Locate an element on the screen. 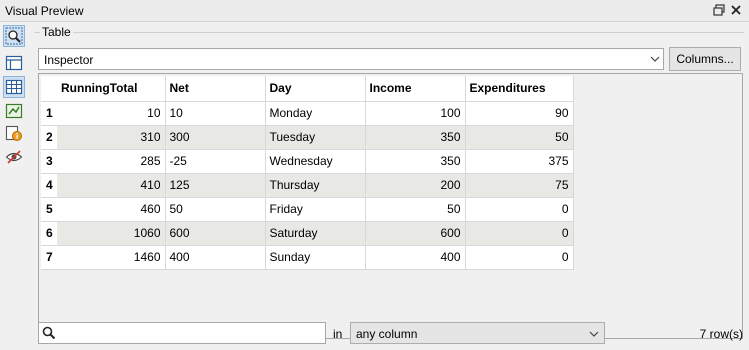 Image resolution: width=749 pixels, height=350 pixels. cell-runningtotal: 1460 is located at coordinates (111, 257).